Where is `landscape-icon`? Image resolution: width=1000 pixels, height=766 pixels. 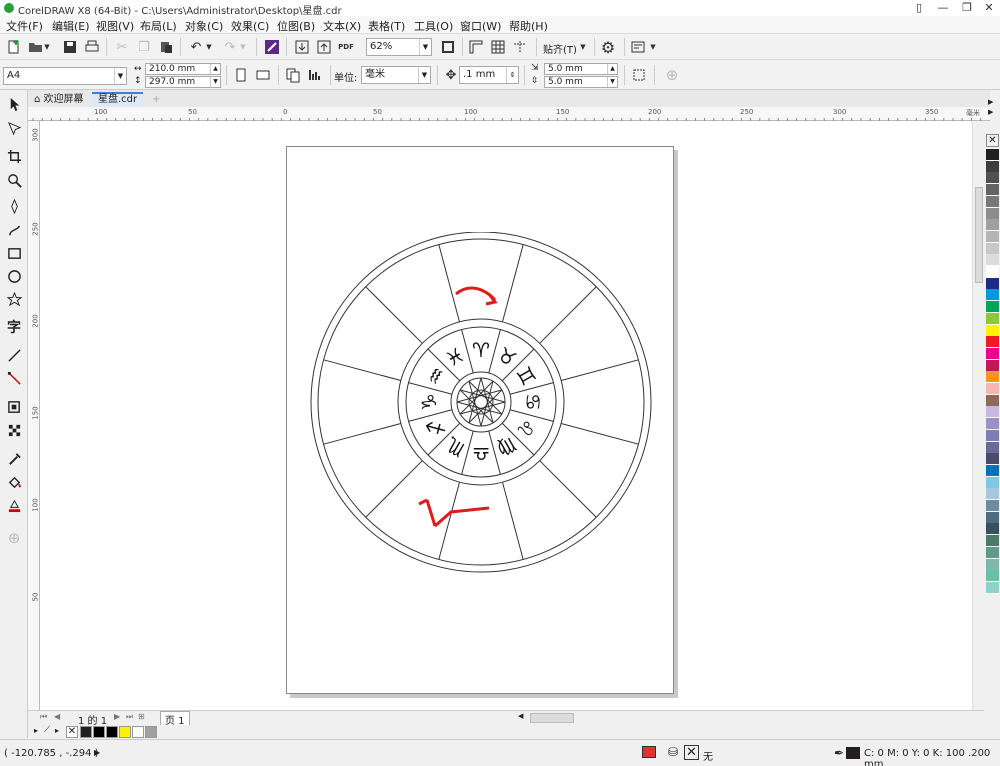 landscape-icon is located at coordinates (263, 75).